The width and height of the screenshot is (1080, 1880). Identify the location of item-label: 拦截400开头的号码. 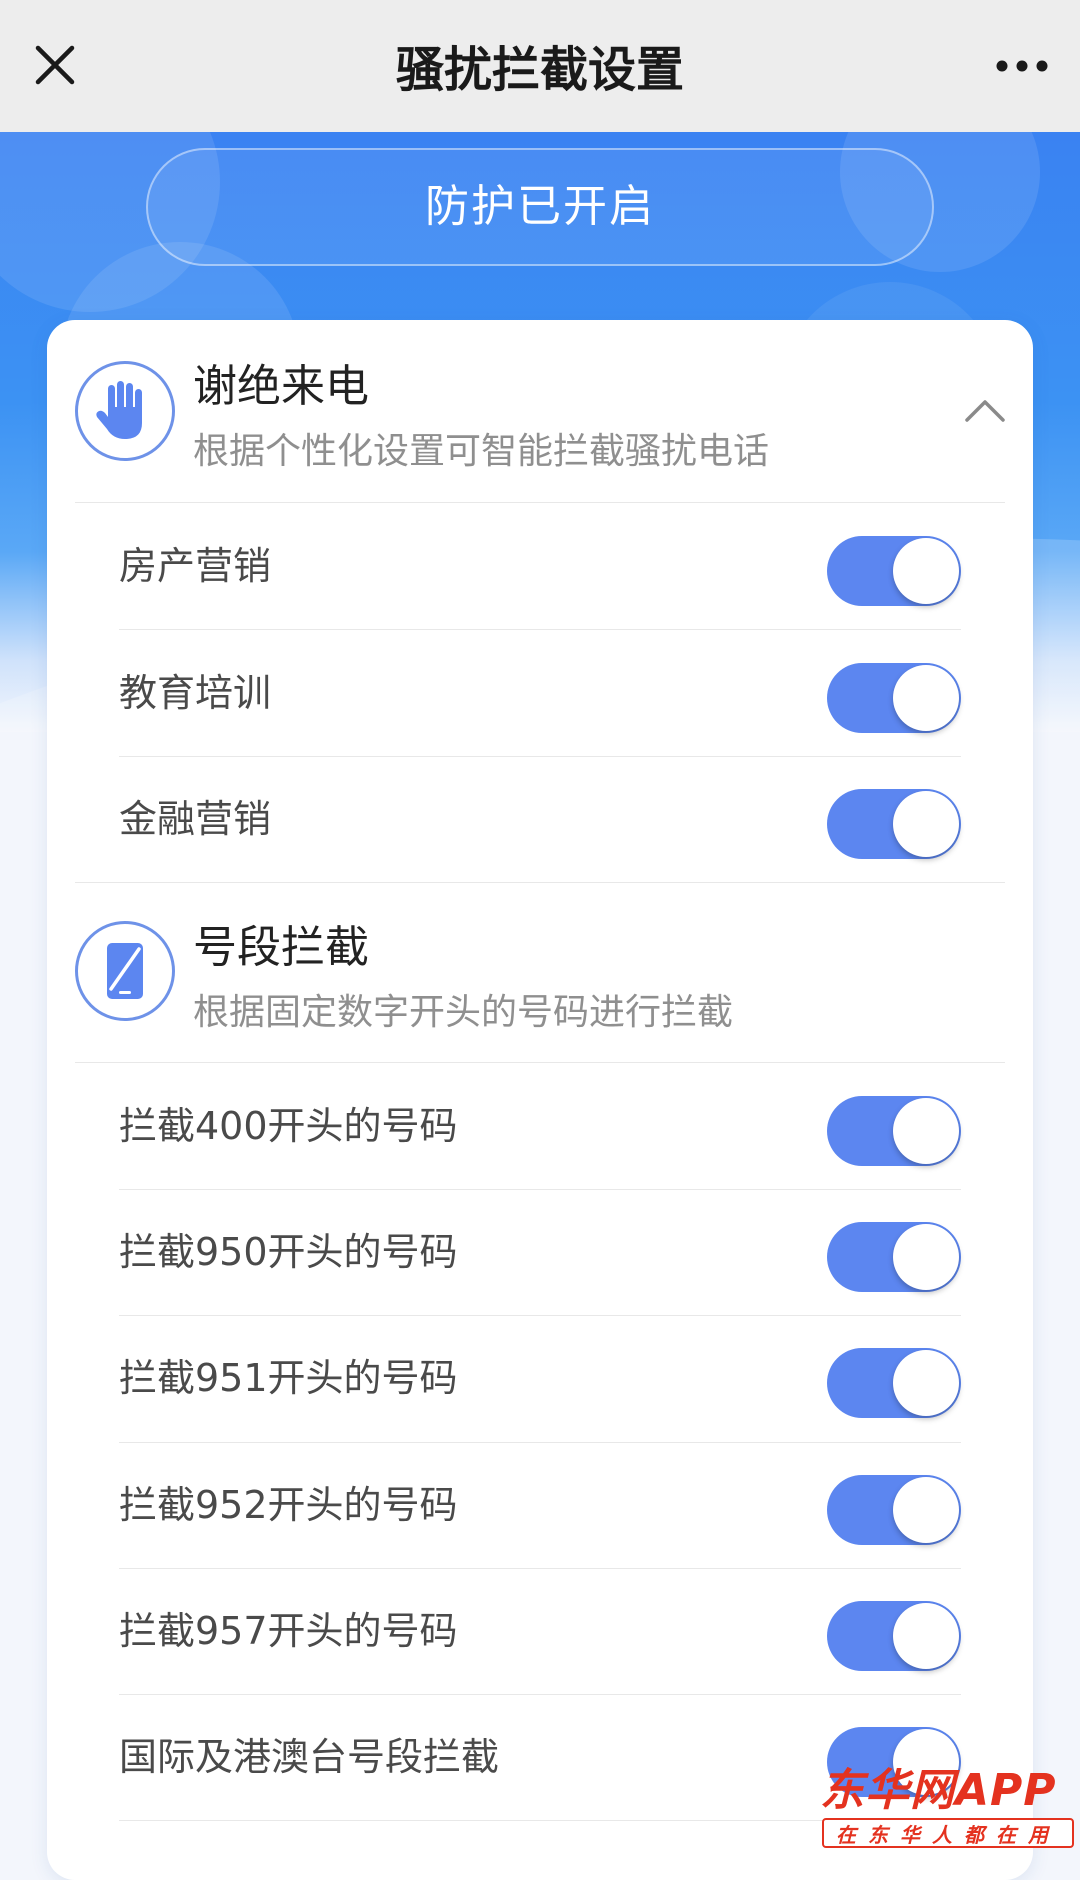
(288, 1126).